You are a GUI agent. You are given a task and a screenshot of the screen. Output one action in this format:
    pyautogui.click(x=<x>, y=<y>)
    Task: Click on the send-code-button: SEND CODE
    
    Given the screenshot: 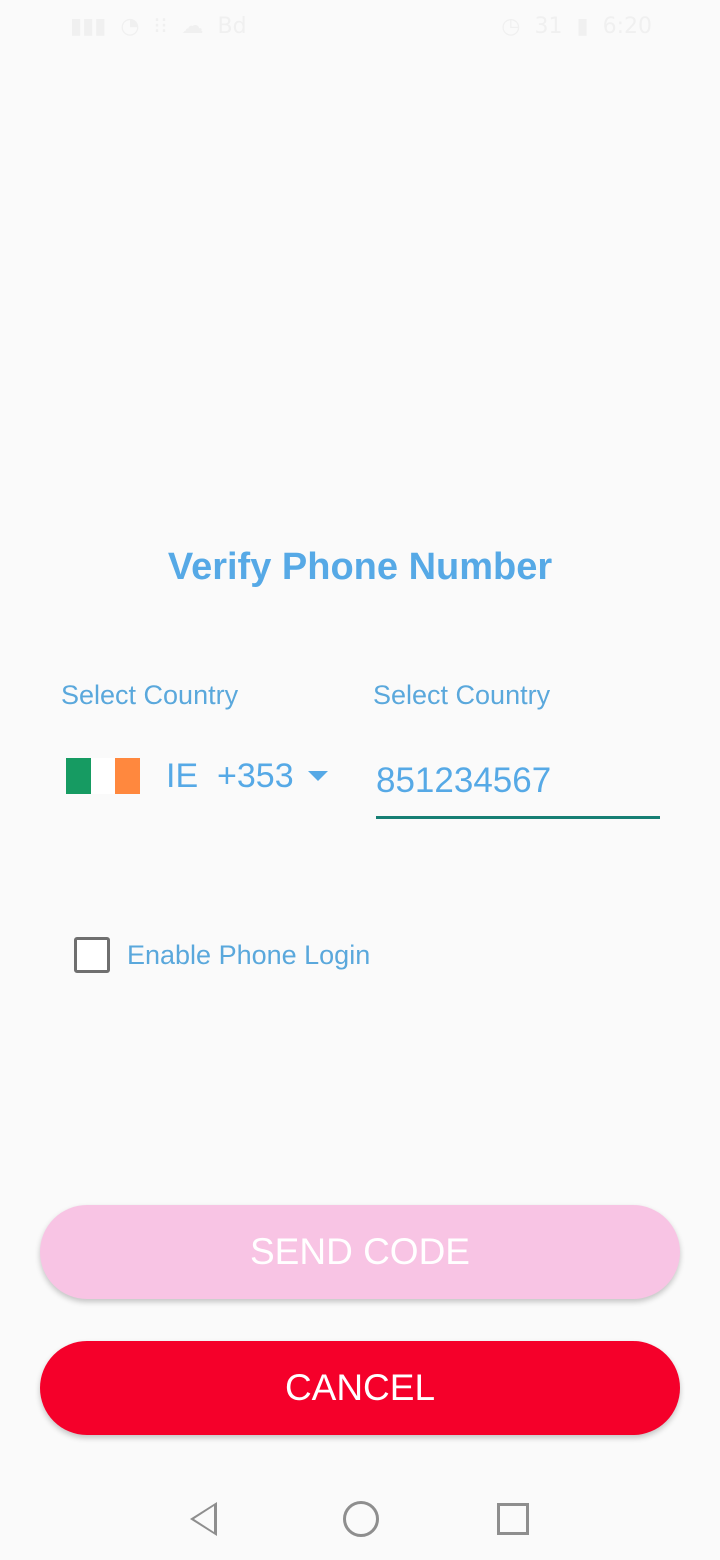 What is the action you would take?
    pyautogui.click(x=360, y=1252)
    